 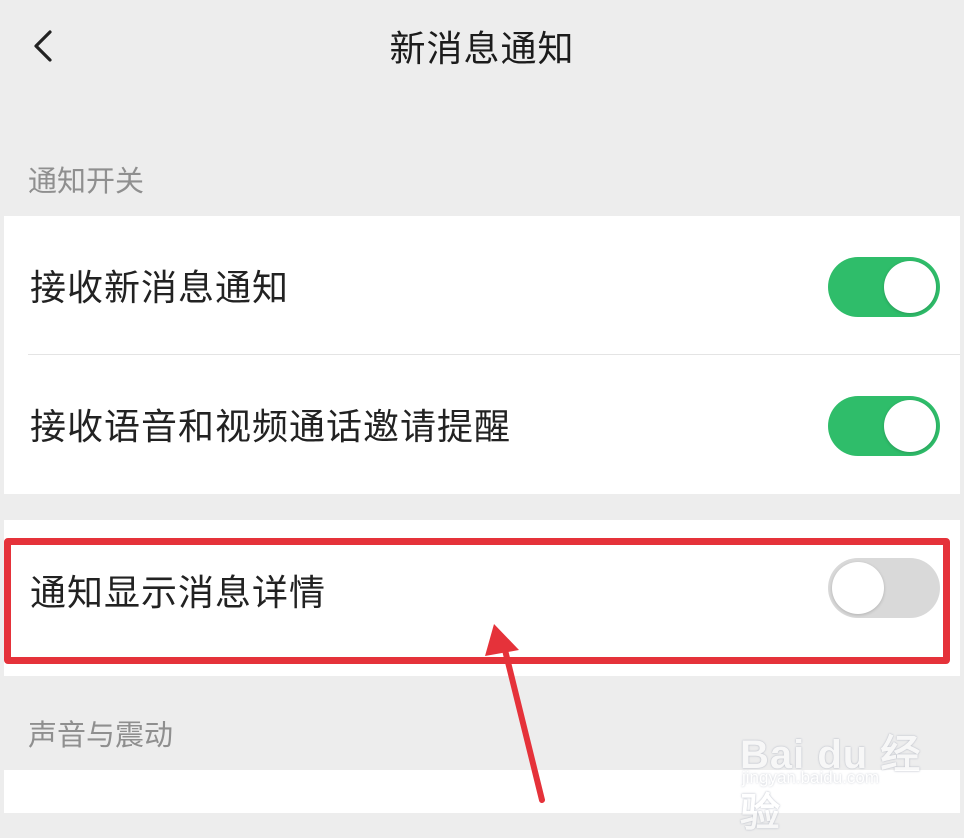 I want to click on section-label-notification-switch: 通知开关, so click(x=86, y=181).